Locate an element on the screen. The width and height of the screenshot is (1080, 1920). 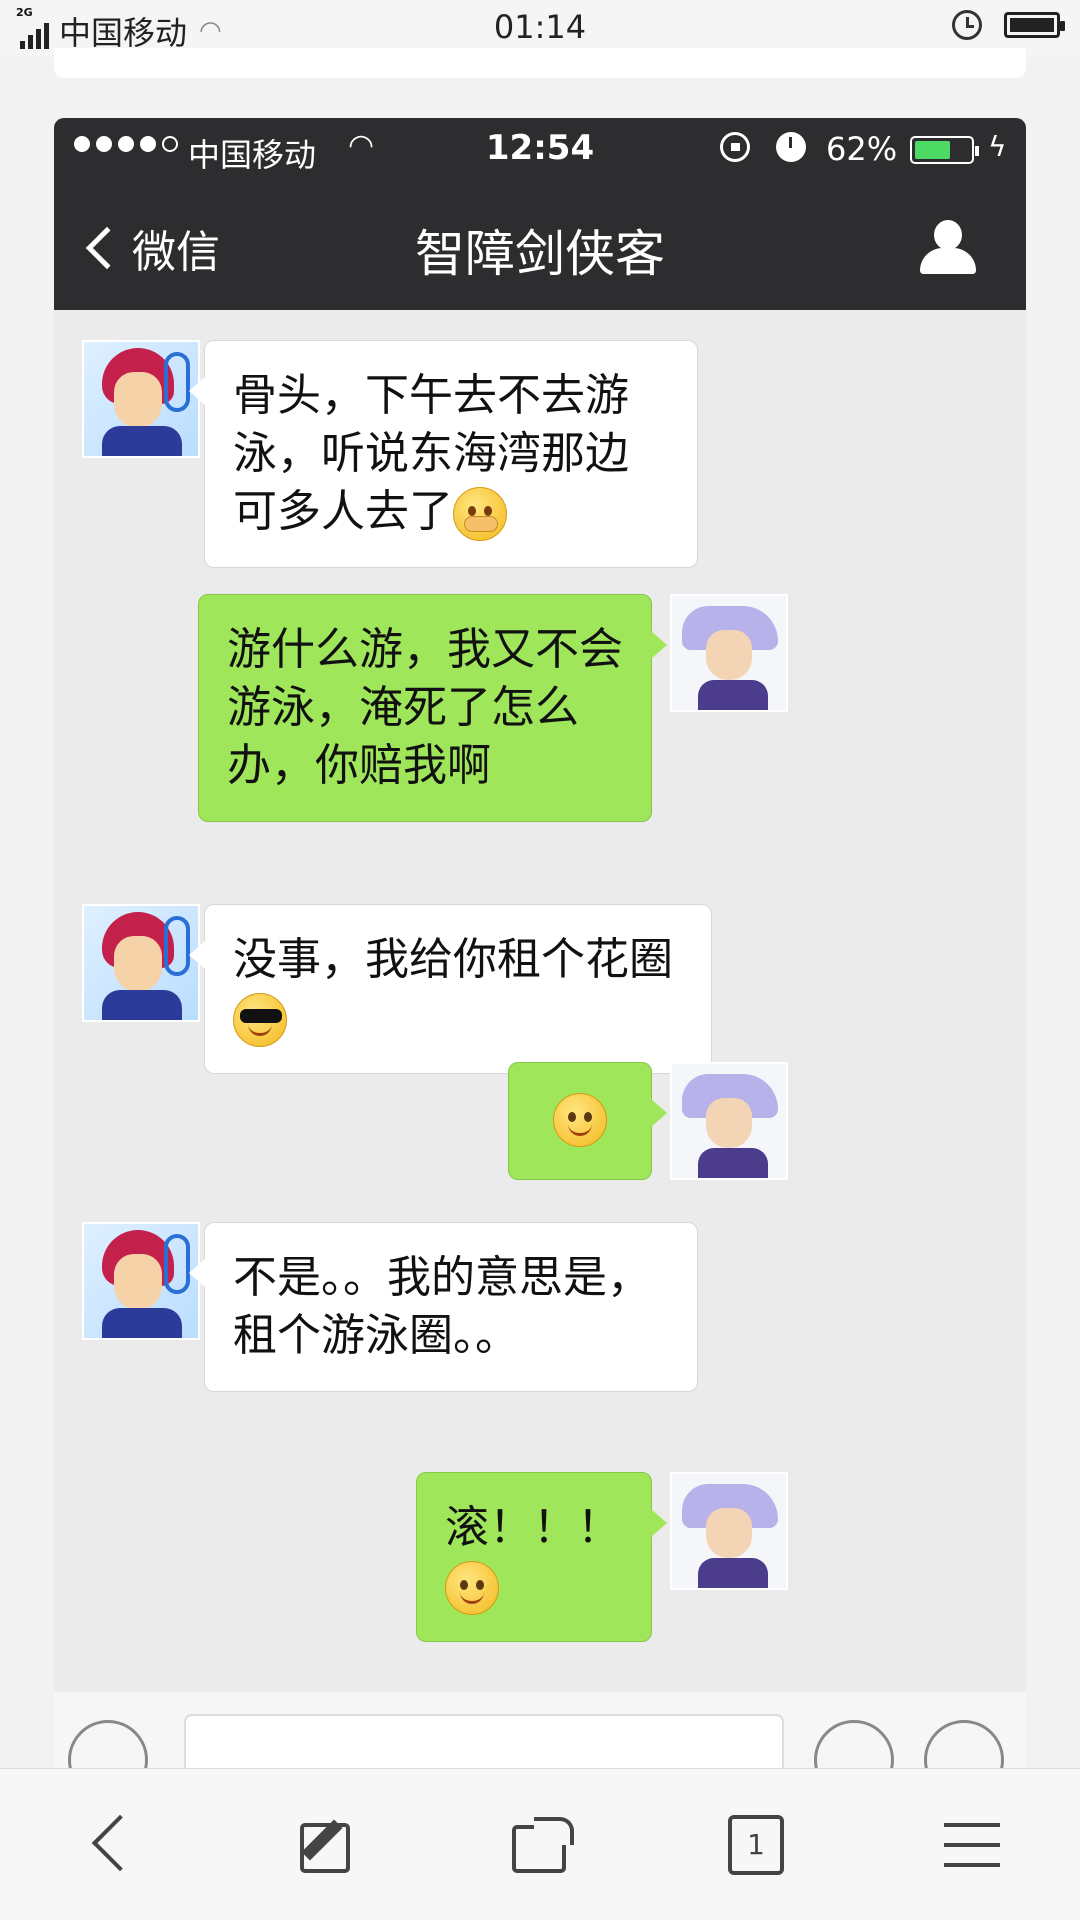
back-arrow-icon is located at coordinates (110, 1845).